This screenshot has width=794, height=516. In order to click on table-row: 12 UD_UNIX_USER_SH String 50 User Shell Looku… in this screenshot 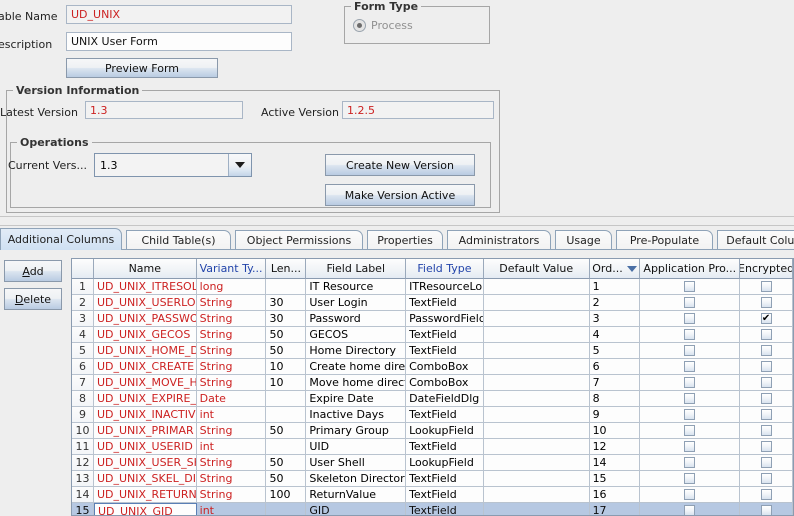, I will do `click(432, 463)`.